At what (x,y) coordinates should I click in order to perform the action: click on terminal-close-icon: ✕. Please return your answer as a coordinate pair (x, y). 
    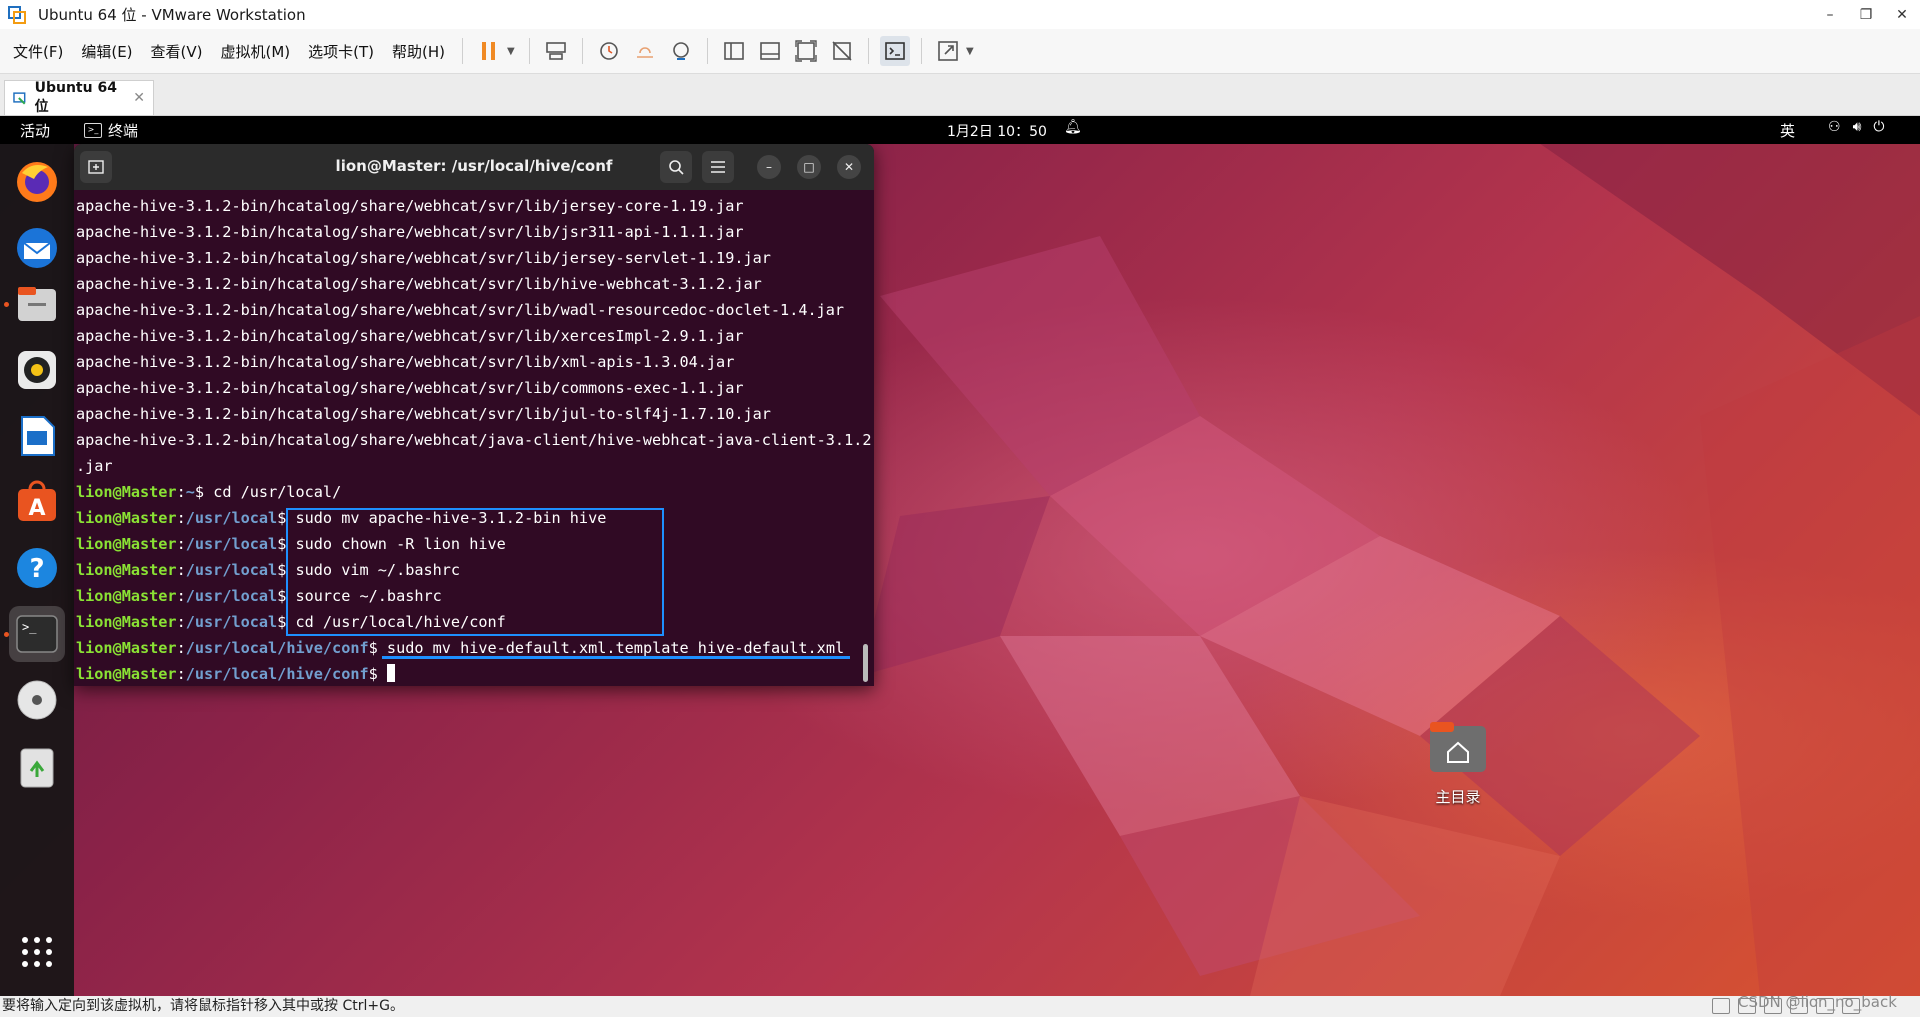
    Looking at the image, I should click on (849, 167).